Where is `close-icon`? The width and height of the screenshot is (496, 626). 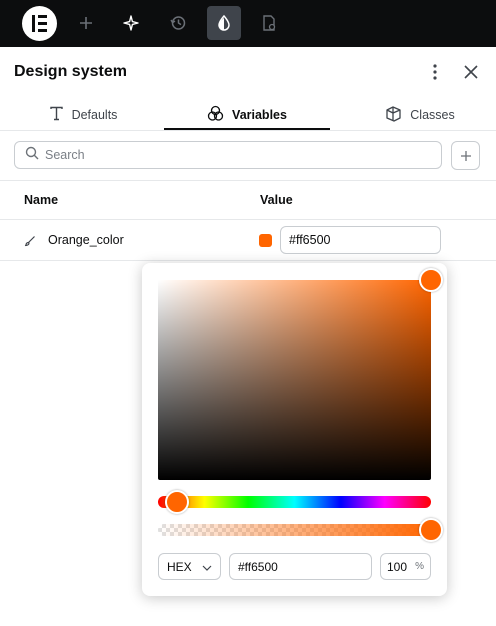 close-icon is located at coordinates (471, 72).